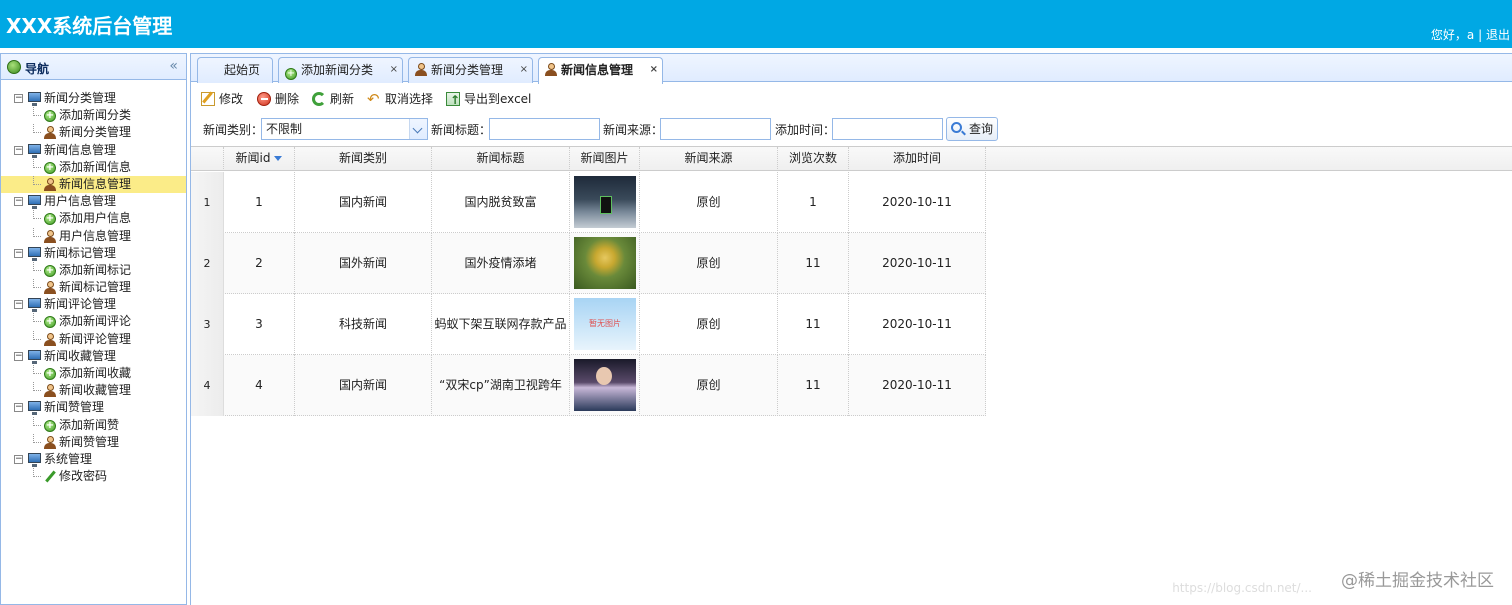 This screenshot has height=605, width=1512. Describe the element at coordinates (917, 324) in the screenshot. I see `cell-time: 2020-10-11` at that location.